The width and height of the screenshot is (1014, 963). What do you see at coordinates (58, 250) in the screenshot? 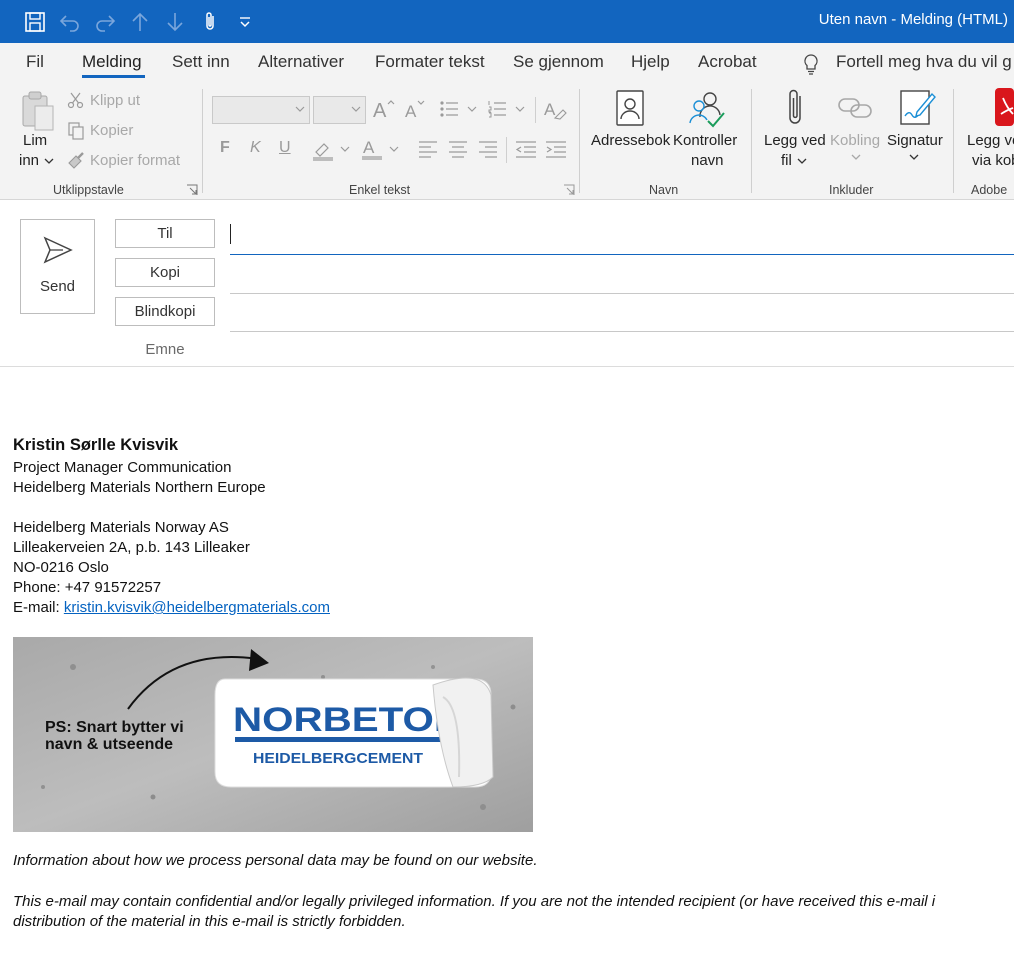
I see `send-icon` at bounding box center [58, 250].